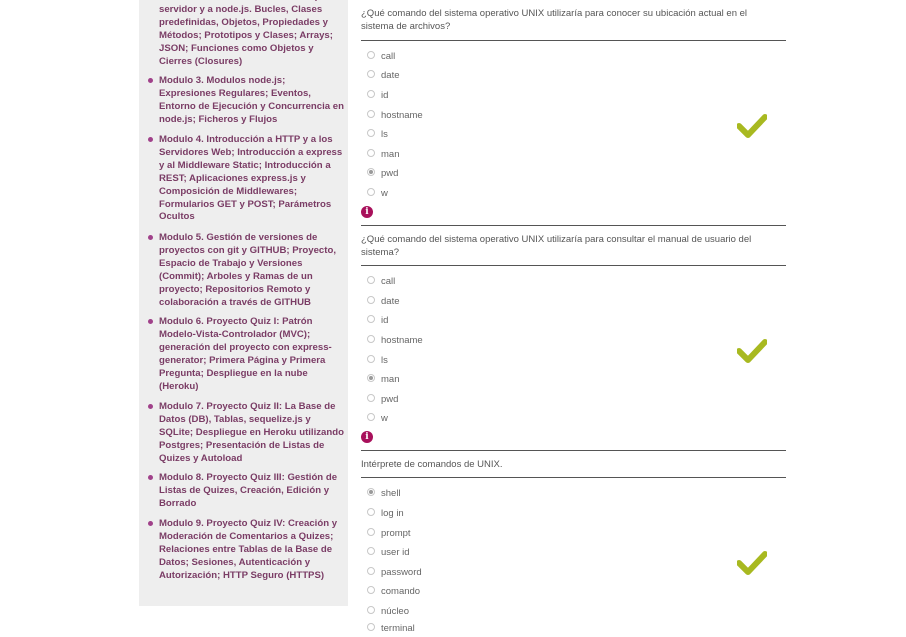  What do you see at coordinates (390, 301) in the screenshot?
I see `option-label: date` at bounding box center [390, 301].